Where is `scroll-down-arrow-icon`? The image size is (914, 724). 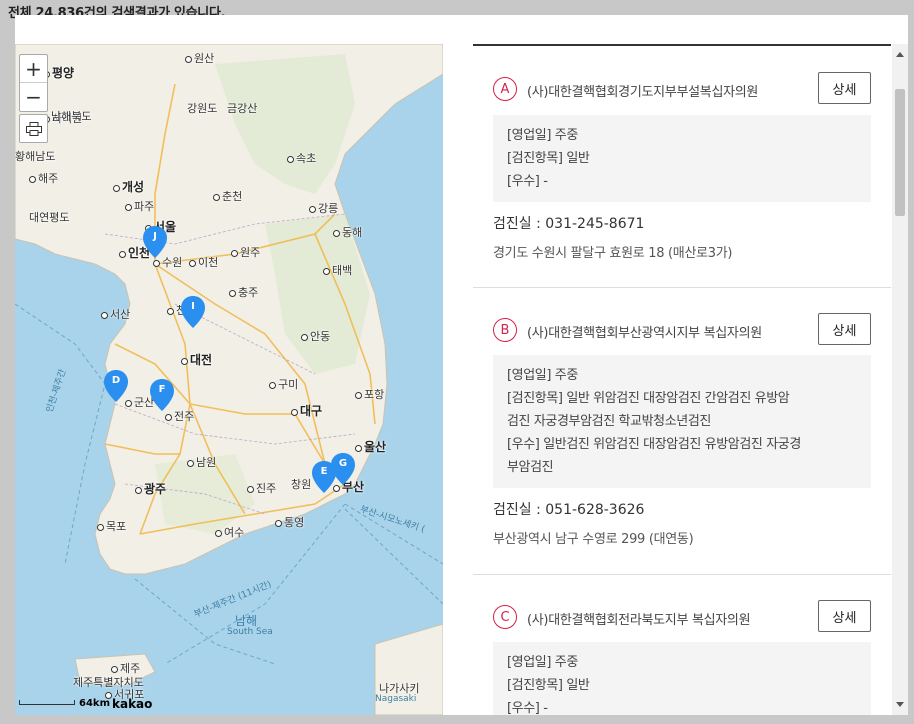
scroll-down-arrow-icon is located at coordinates (900, 704).